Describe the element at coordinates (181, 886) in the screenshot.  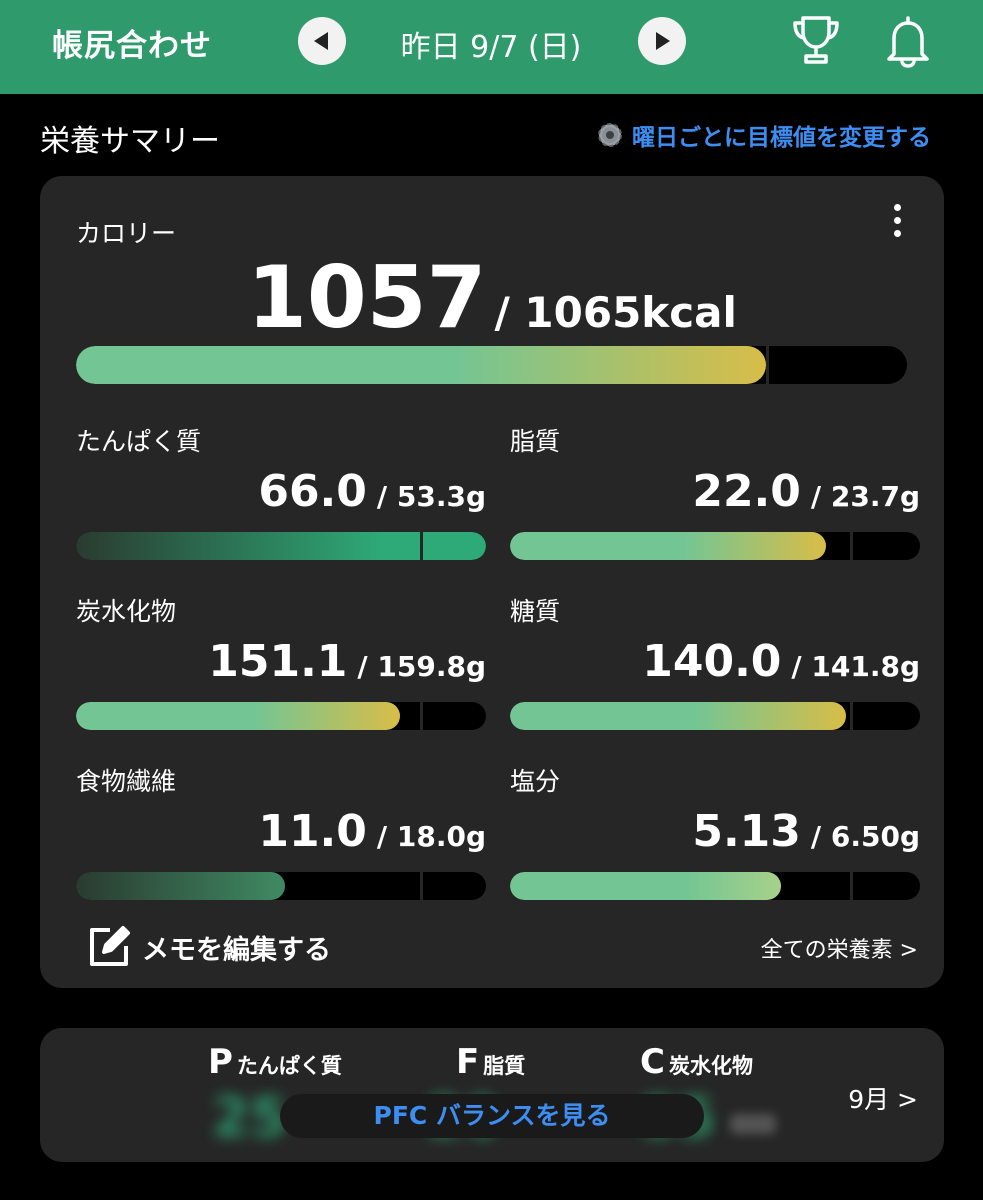
I see `fiber-progress-fill` at that location.